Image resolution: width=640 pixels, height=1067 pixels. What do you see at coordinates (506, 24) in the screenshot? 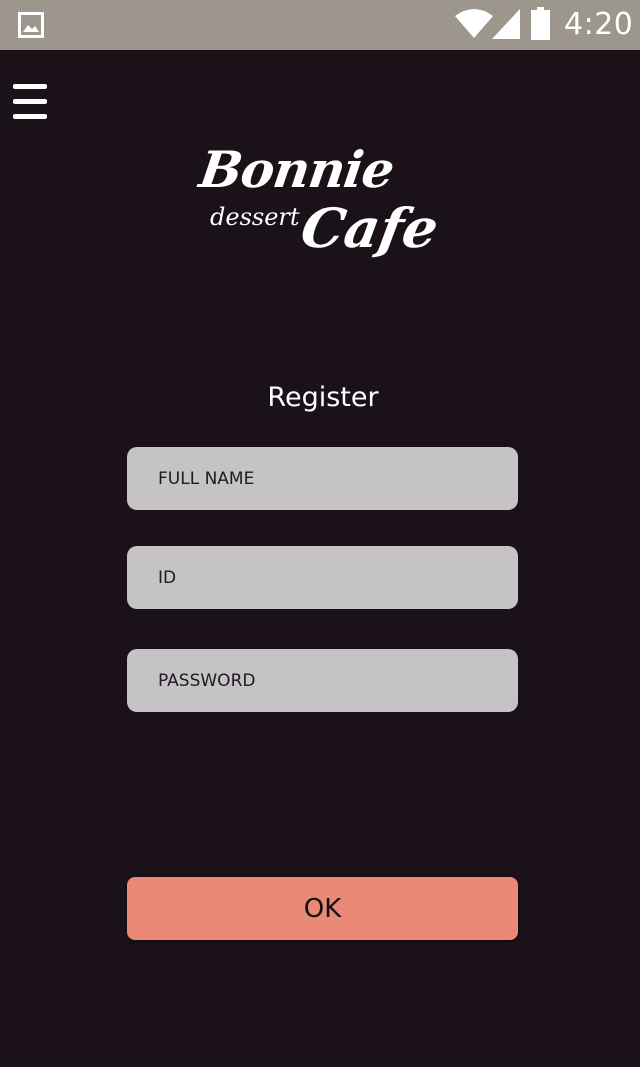
I see `cellular-signal-icon` at bounding box center [506, 24].